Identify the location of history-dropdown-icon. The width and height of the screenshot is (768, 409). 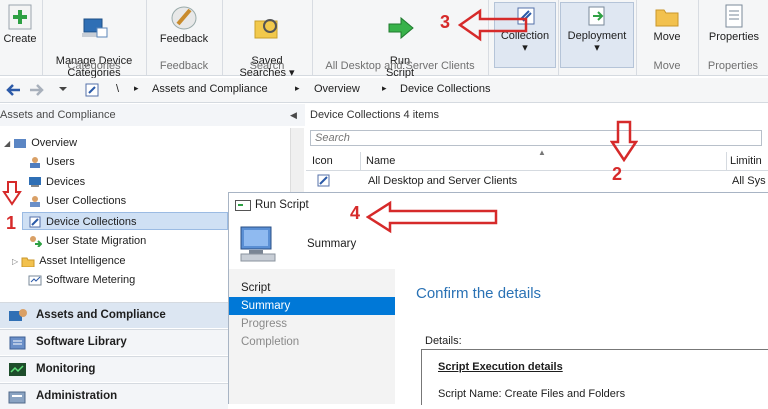
(63, 90).